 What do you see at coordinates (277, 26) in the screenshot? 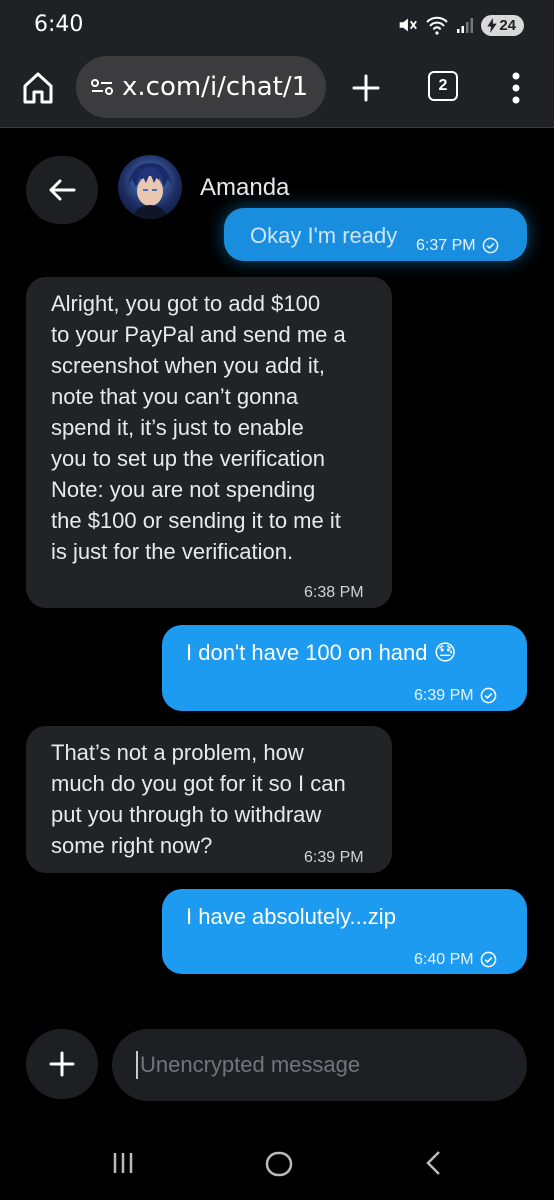
I see `status-bar: 6:40 24` at bounding box center [277, 26].